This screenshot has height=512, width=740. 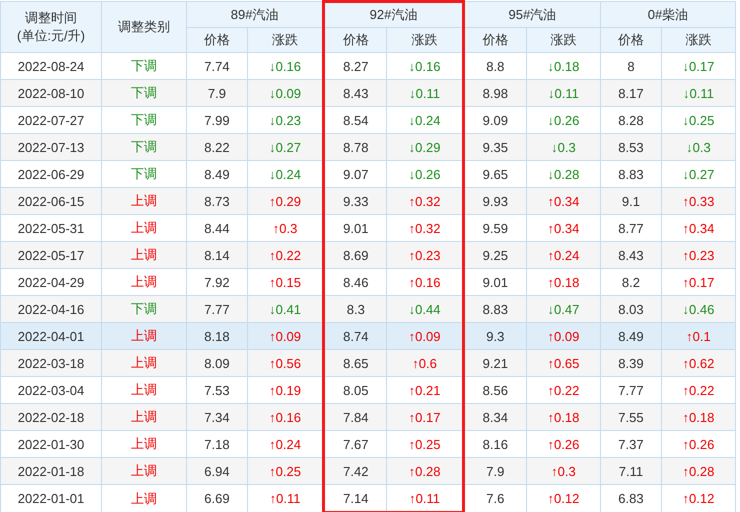 I want to click on table-cell: ↑0.32, so click(x=425, y=228).